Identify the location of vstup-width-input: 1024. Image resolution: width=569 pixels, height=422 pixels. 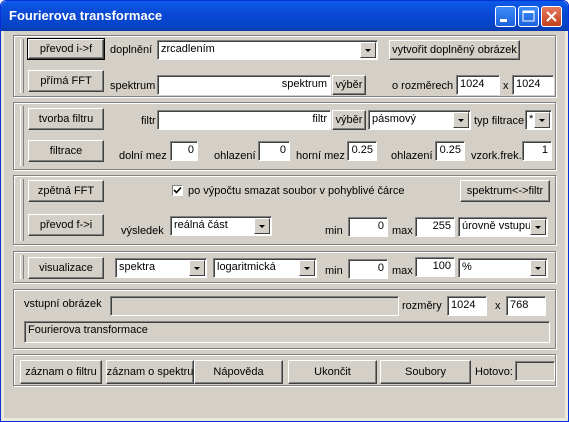
(467, 306).